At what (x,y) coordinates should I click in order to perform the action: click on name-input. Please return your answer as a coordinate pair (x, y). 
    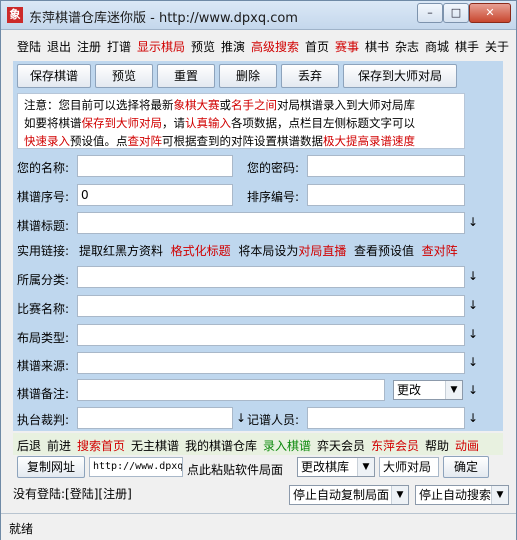
    Looking at the image, I should click on (155, 166).